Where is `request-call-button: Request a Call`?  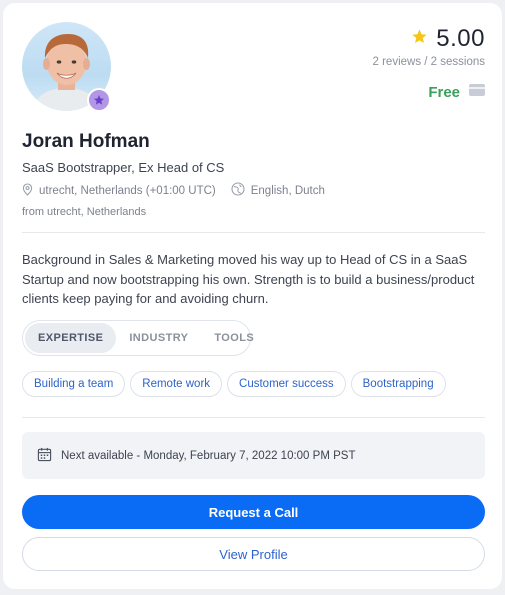 request-call-button: Request a Call is located at coordinates (253, 512).